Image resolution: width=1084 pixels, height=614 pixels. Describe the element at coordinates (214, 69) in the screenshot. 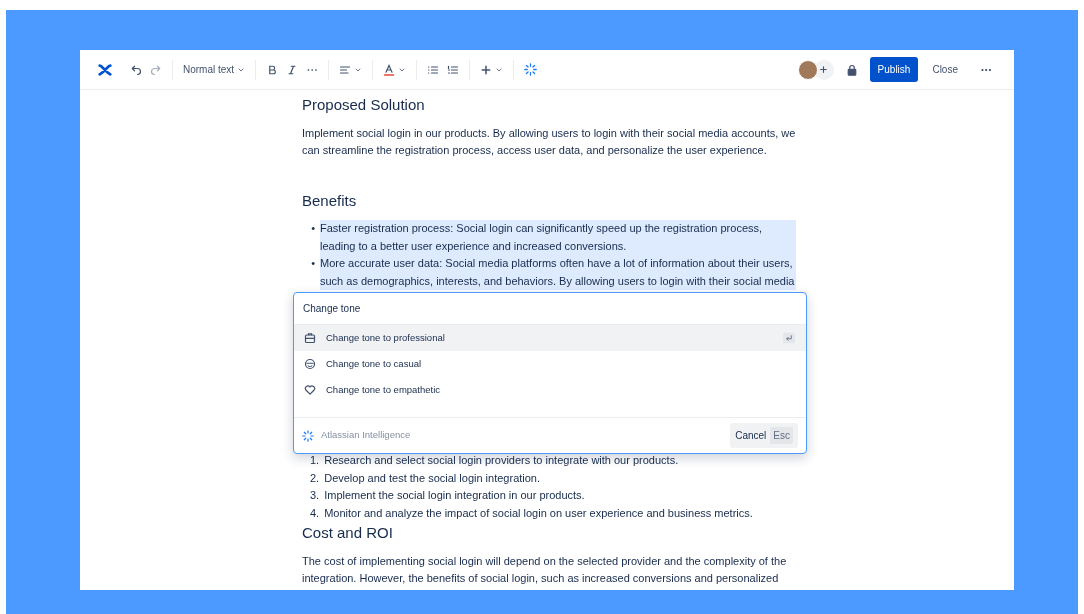

I see `text-style-dropdown: Normal text` at that location.